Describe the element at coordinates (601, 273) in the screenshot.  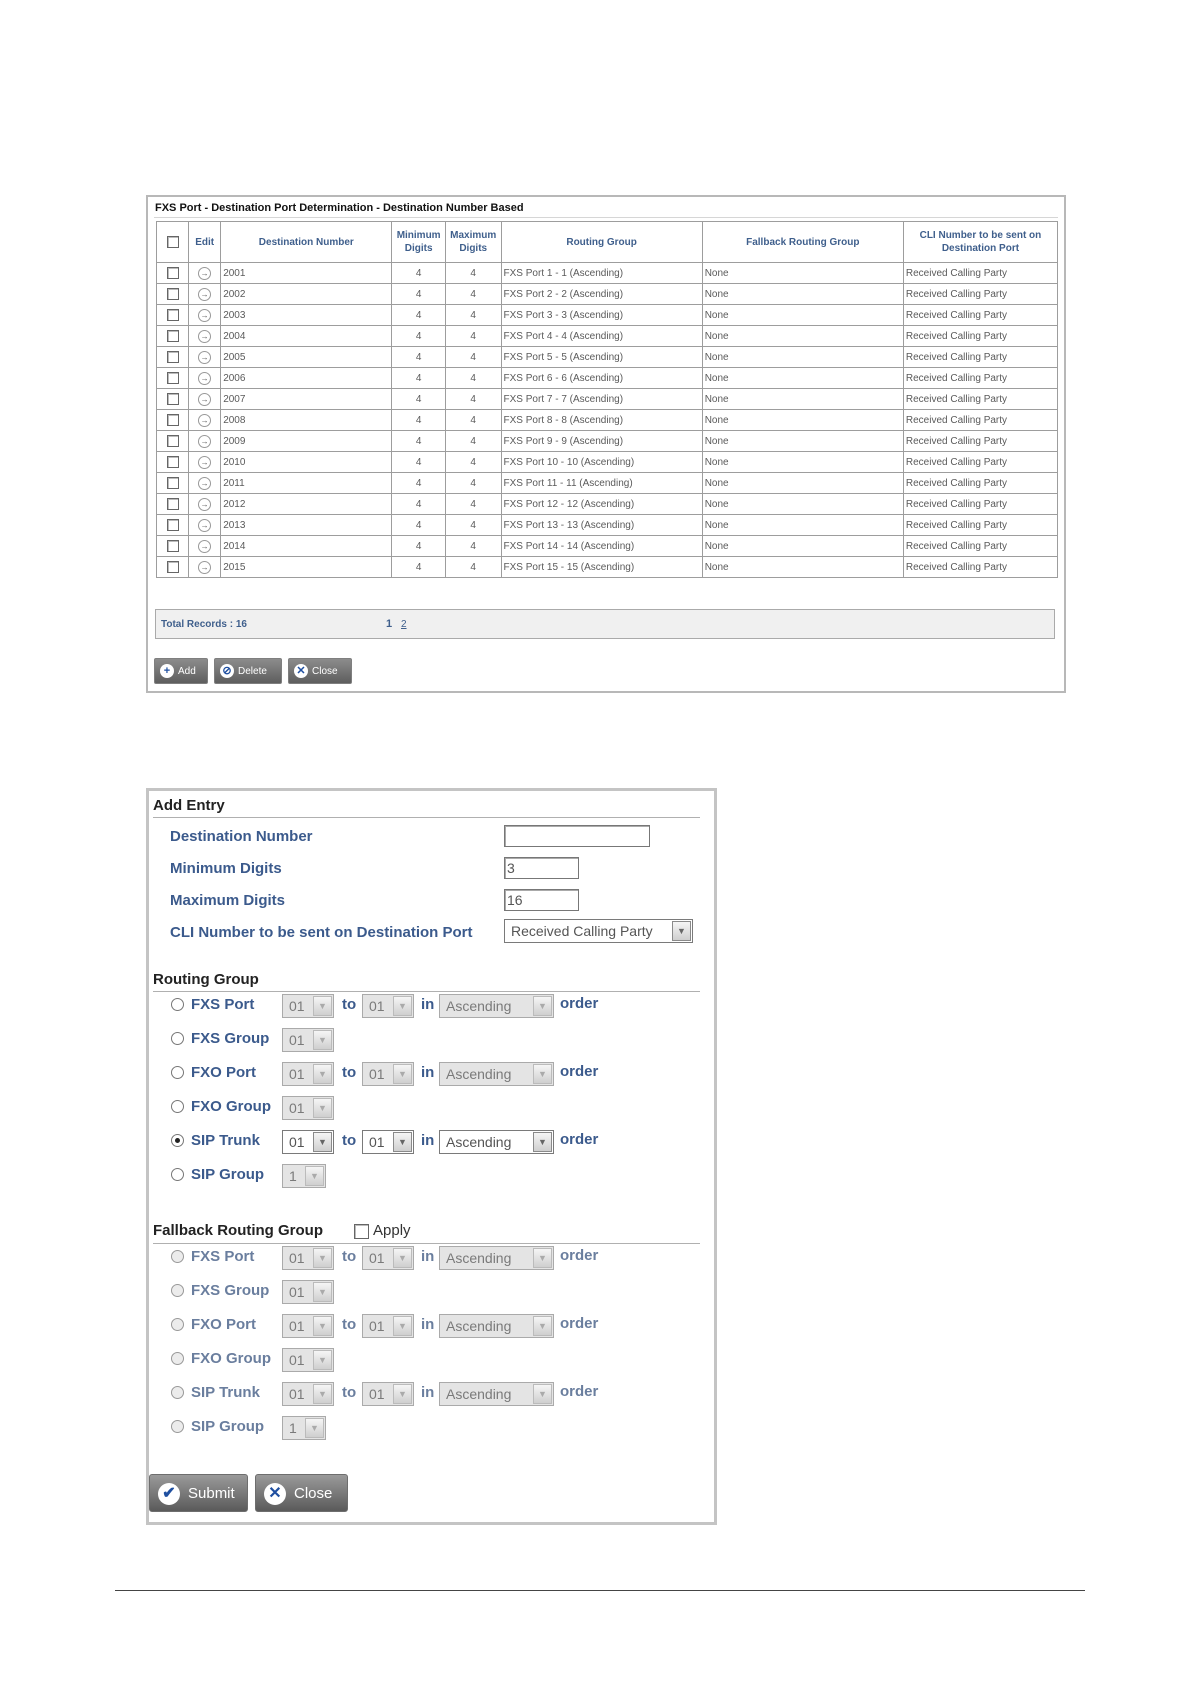
I see `routing-group-cell: FXS Port 1 - 1 (Ascending)` at that location.